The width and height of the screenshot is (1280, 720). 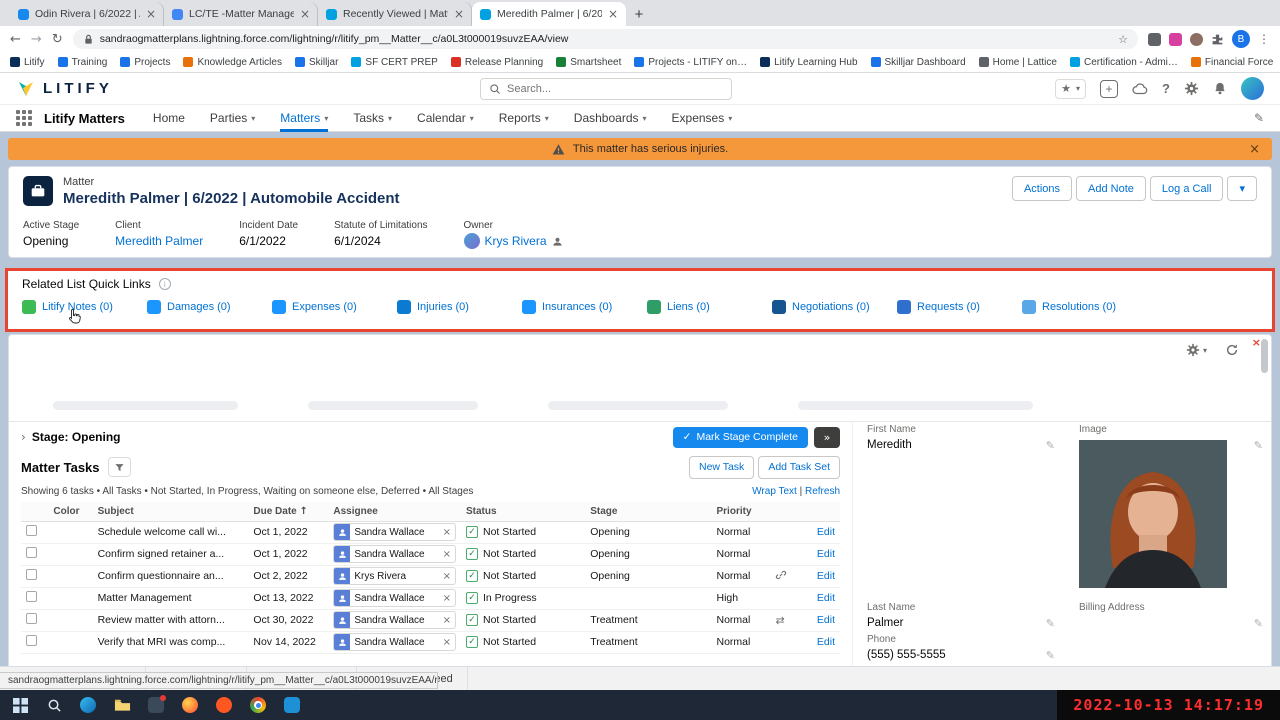 I want to click on nav-tab-tasks: Tasks ▾, so click(x=372, y=118).